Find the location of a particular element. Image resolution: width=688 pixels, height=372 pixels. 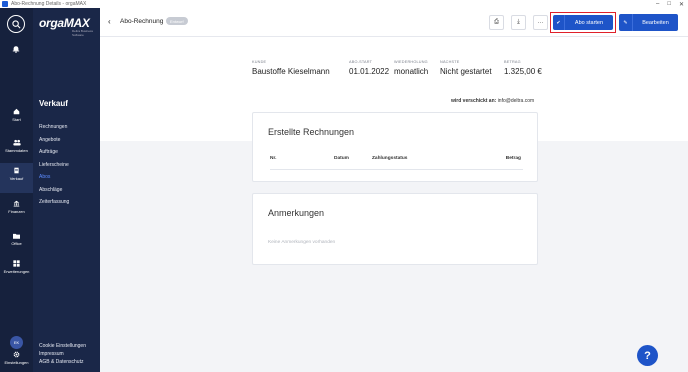

impressum-link: Impressum is located at coordinates (62, 354).